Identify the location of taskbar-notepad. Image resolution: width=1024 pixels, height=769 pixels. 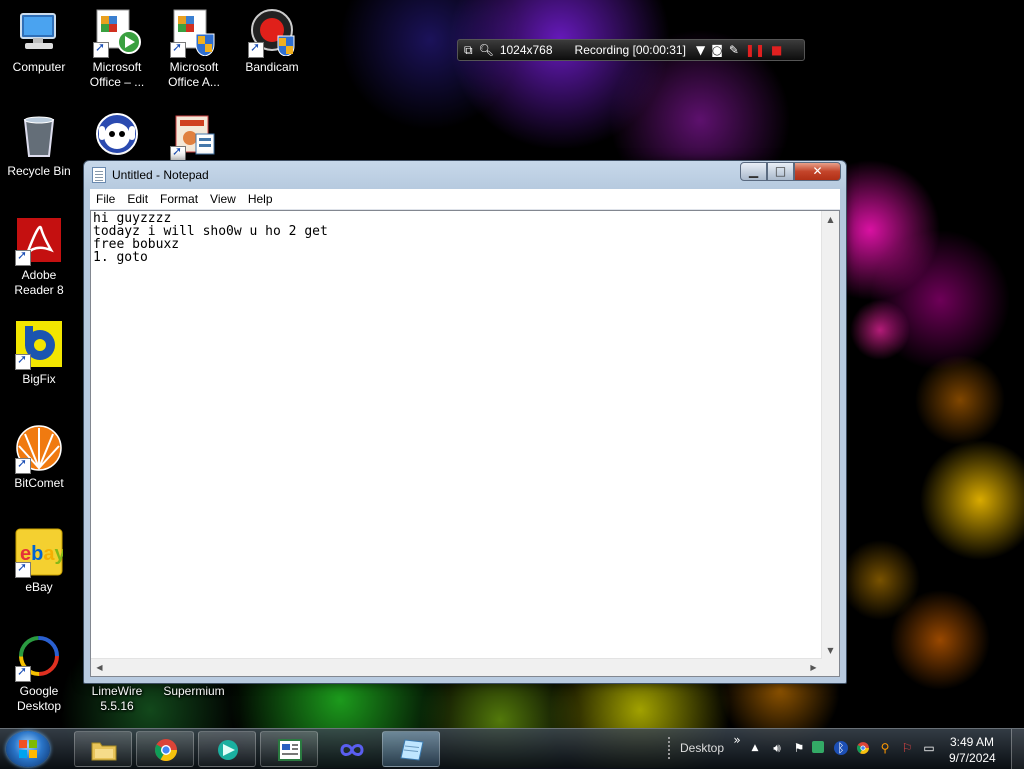
(411, 749).